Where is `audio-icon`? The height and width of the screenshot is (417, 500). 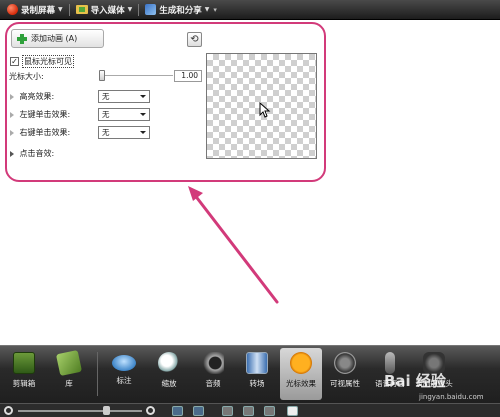 audio-icon is located at coordinates (213, 363).